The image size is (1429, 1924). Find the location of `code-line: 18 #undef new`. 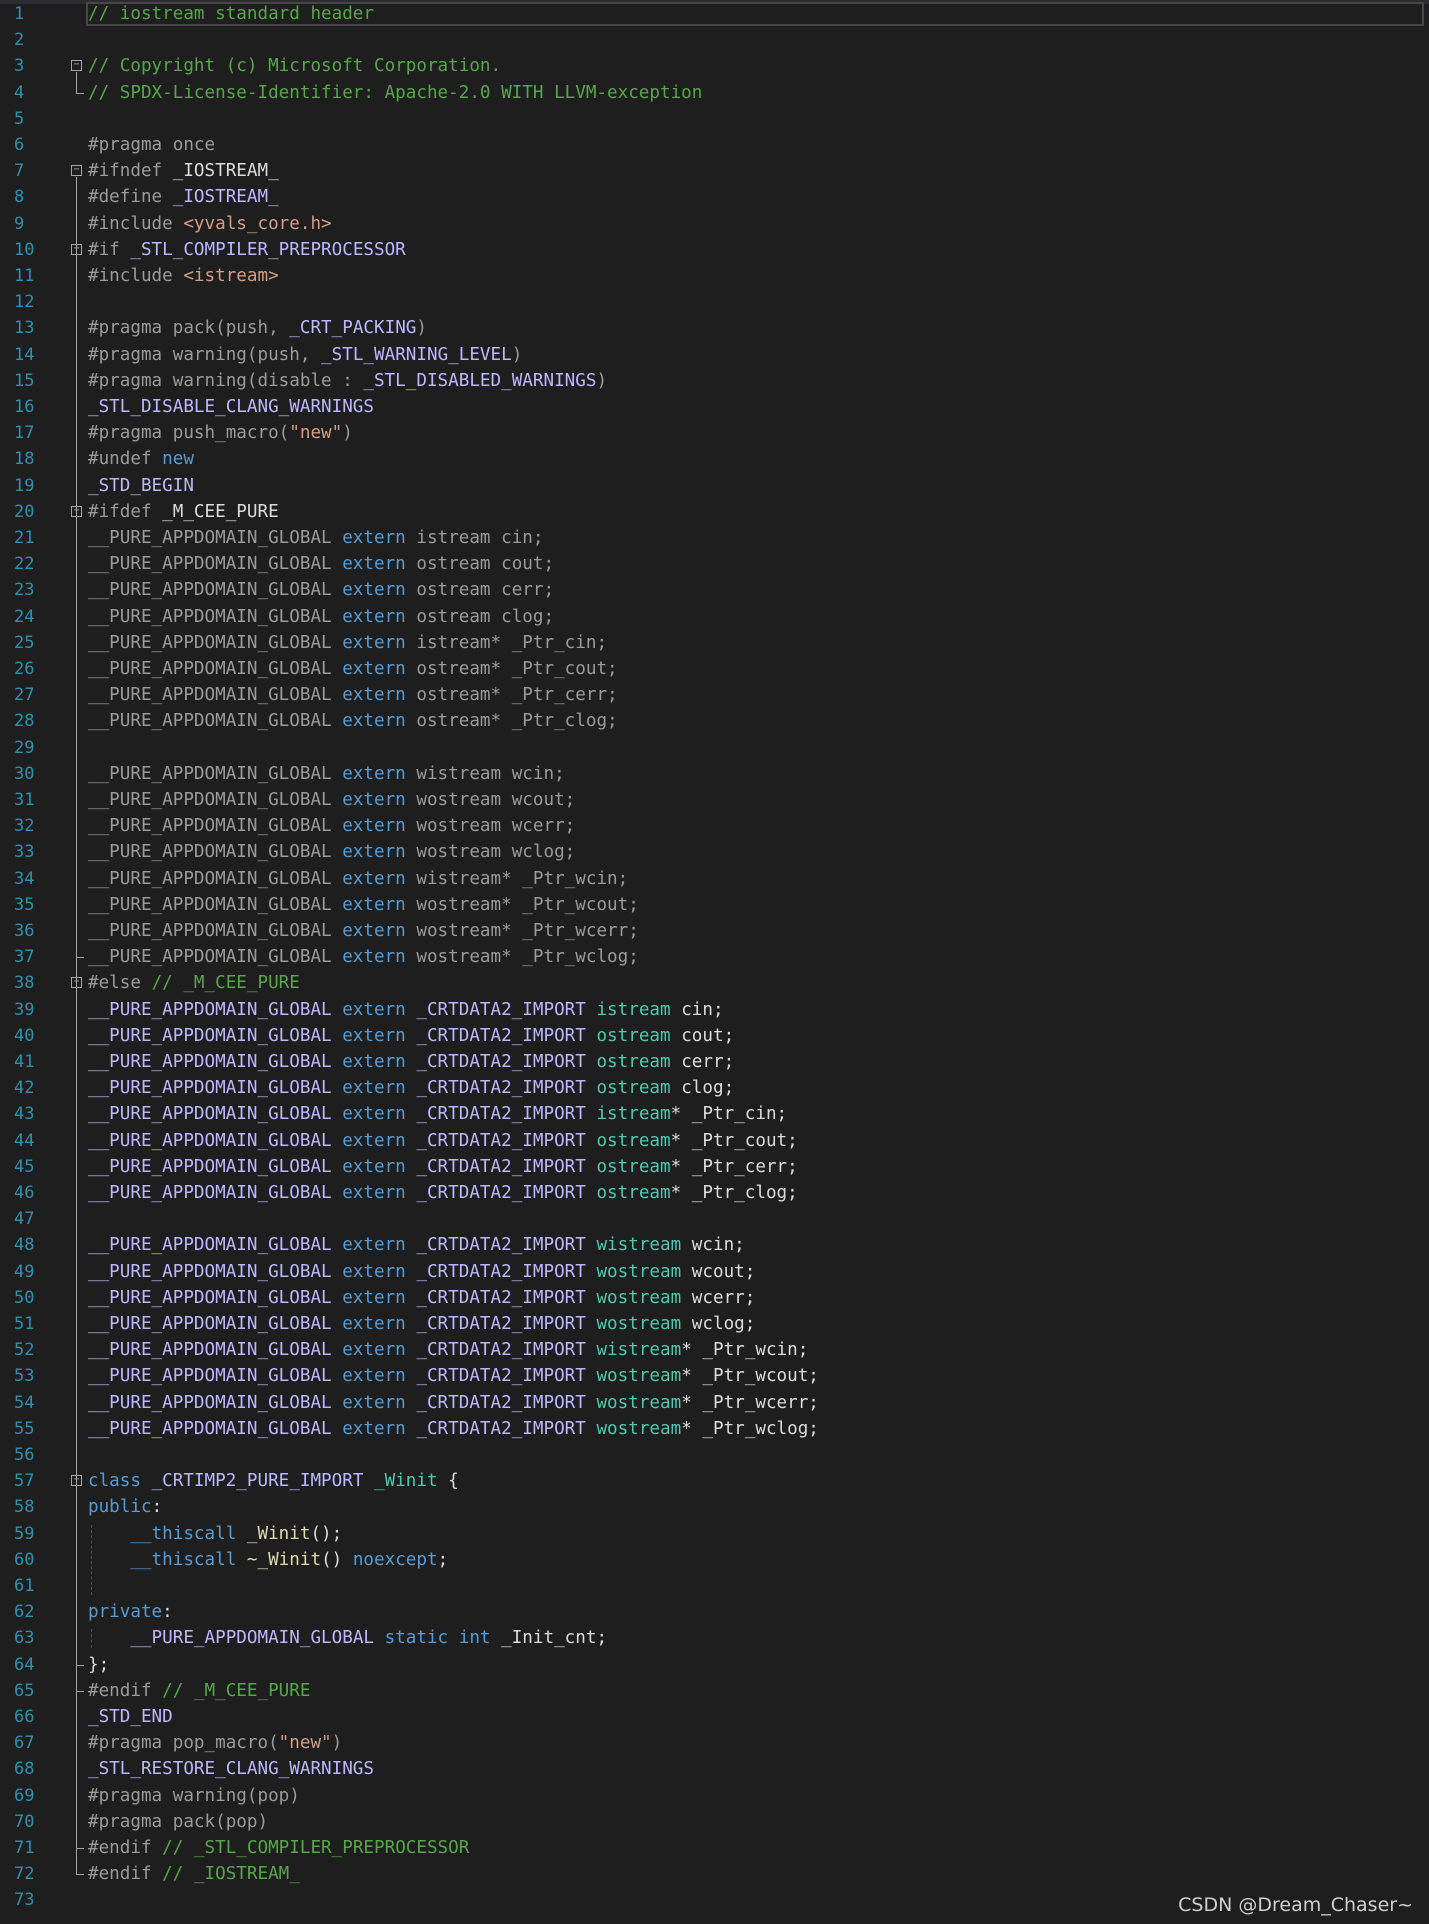

code-line: 18 #undef new is located at coordinates (714, 459).